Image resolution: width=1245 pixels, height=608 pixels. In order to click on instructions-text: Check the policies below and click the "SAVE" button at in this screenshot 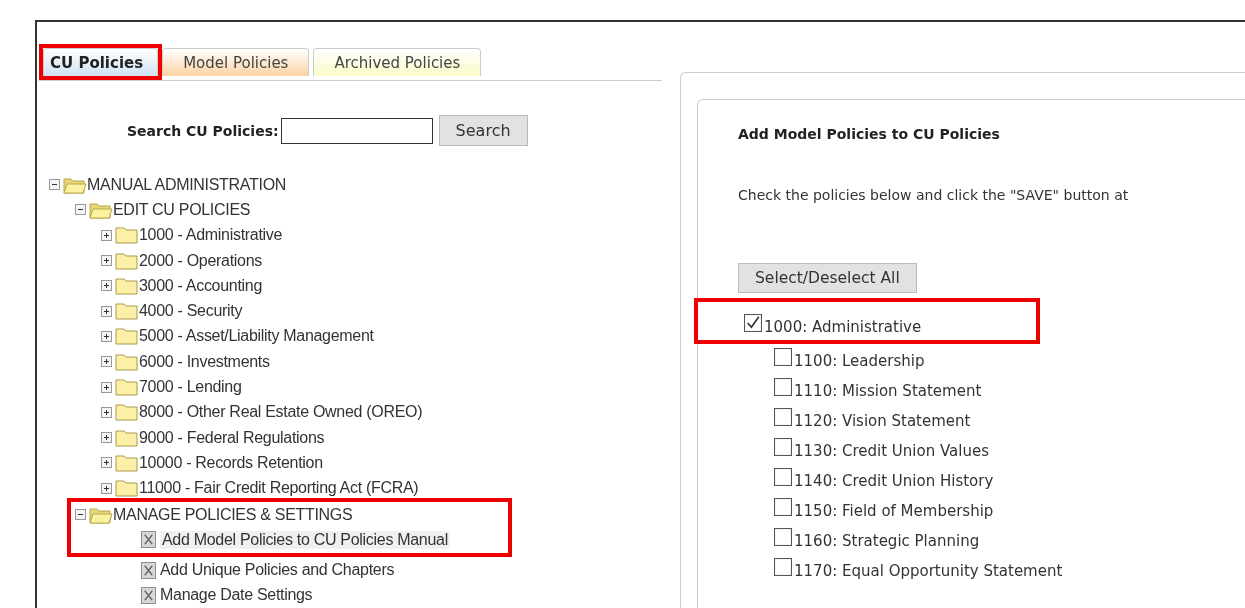, I will do `click(934, 195)`.